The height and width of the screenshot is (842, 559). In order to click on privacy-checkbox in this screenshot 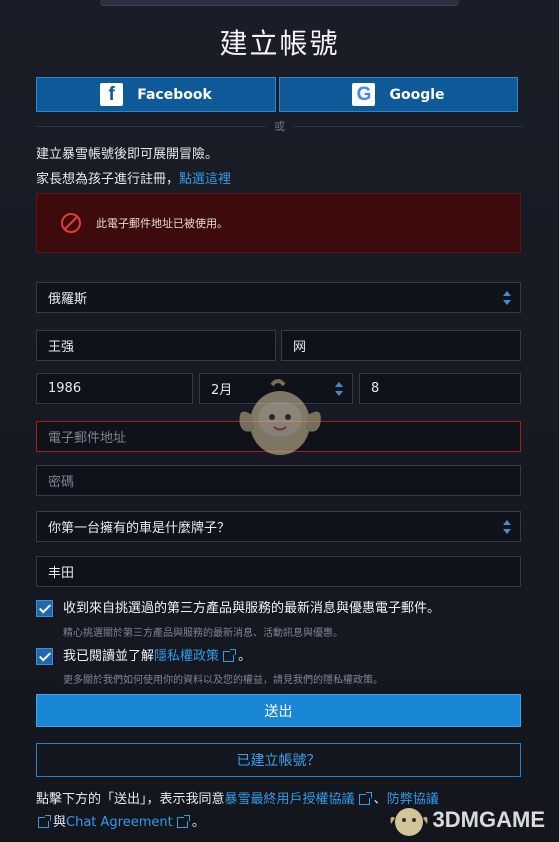, I will do `click(44, 656)`.